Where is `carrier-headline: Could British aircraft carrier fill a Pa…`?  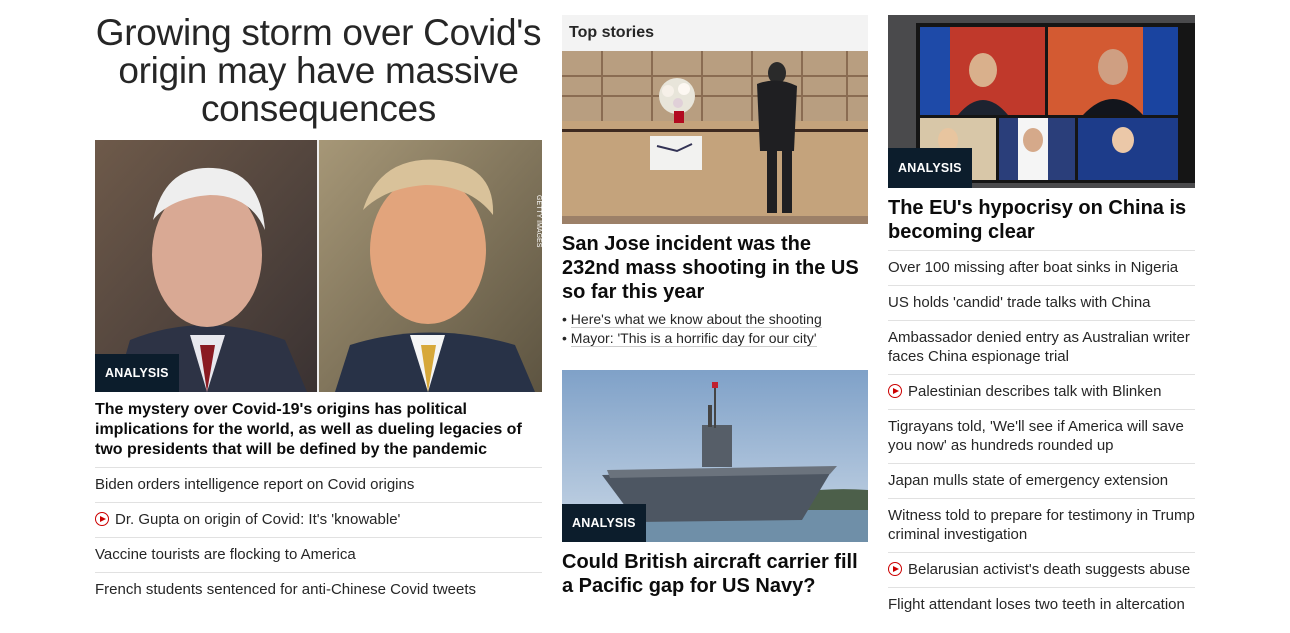
carrier-headline: Could British aircraft carrier fill a Pa… is located at coordinates (715, 574).